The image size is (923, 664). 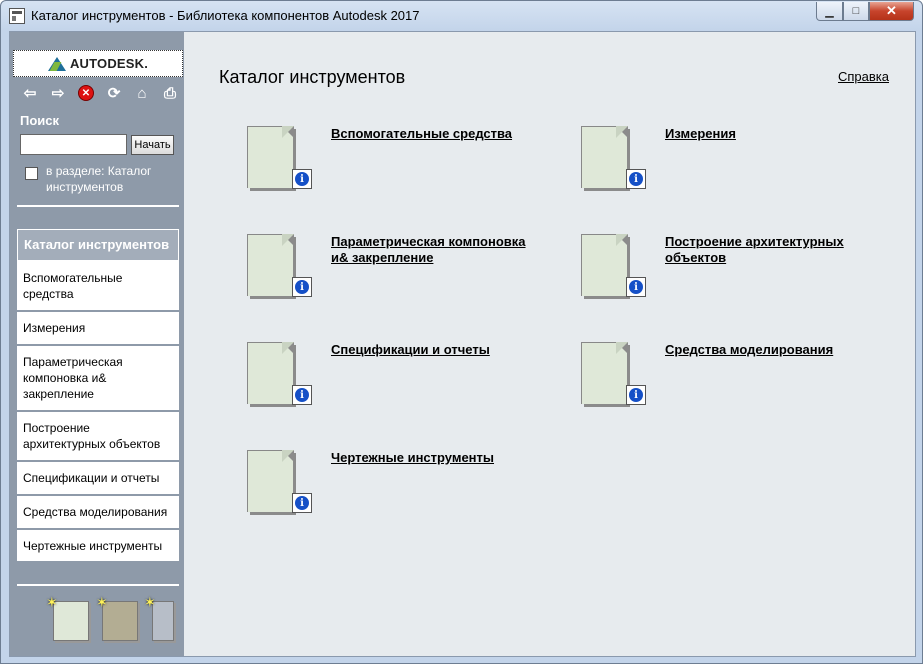 What do you see at coordinates (891, 11) in the screenshot?
I see `close-button: ✕` at bounding box center [891, 11].